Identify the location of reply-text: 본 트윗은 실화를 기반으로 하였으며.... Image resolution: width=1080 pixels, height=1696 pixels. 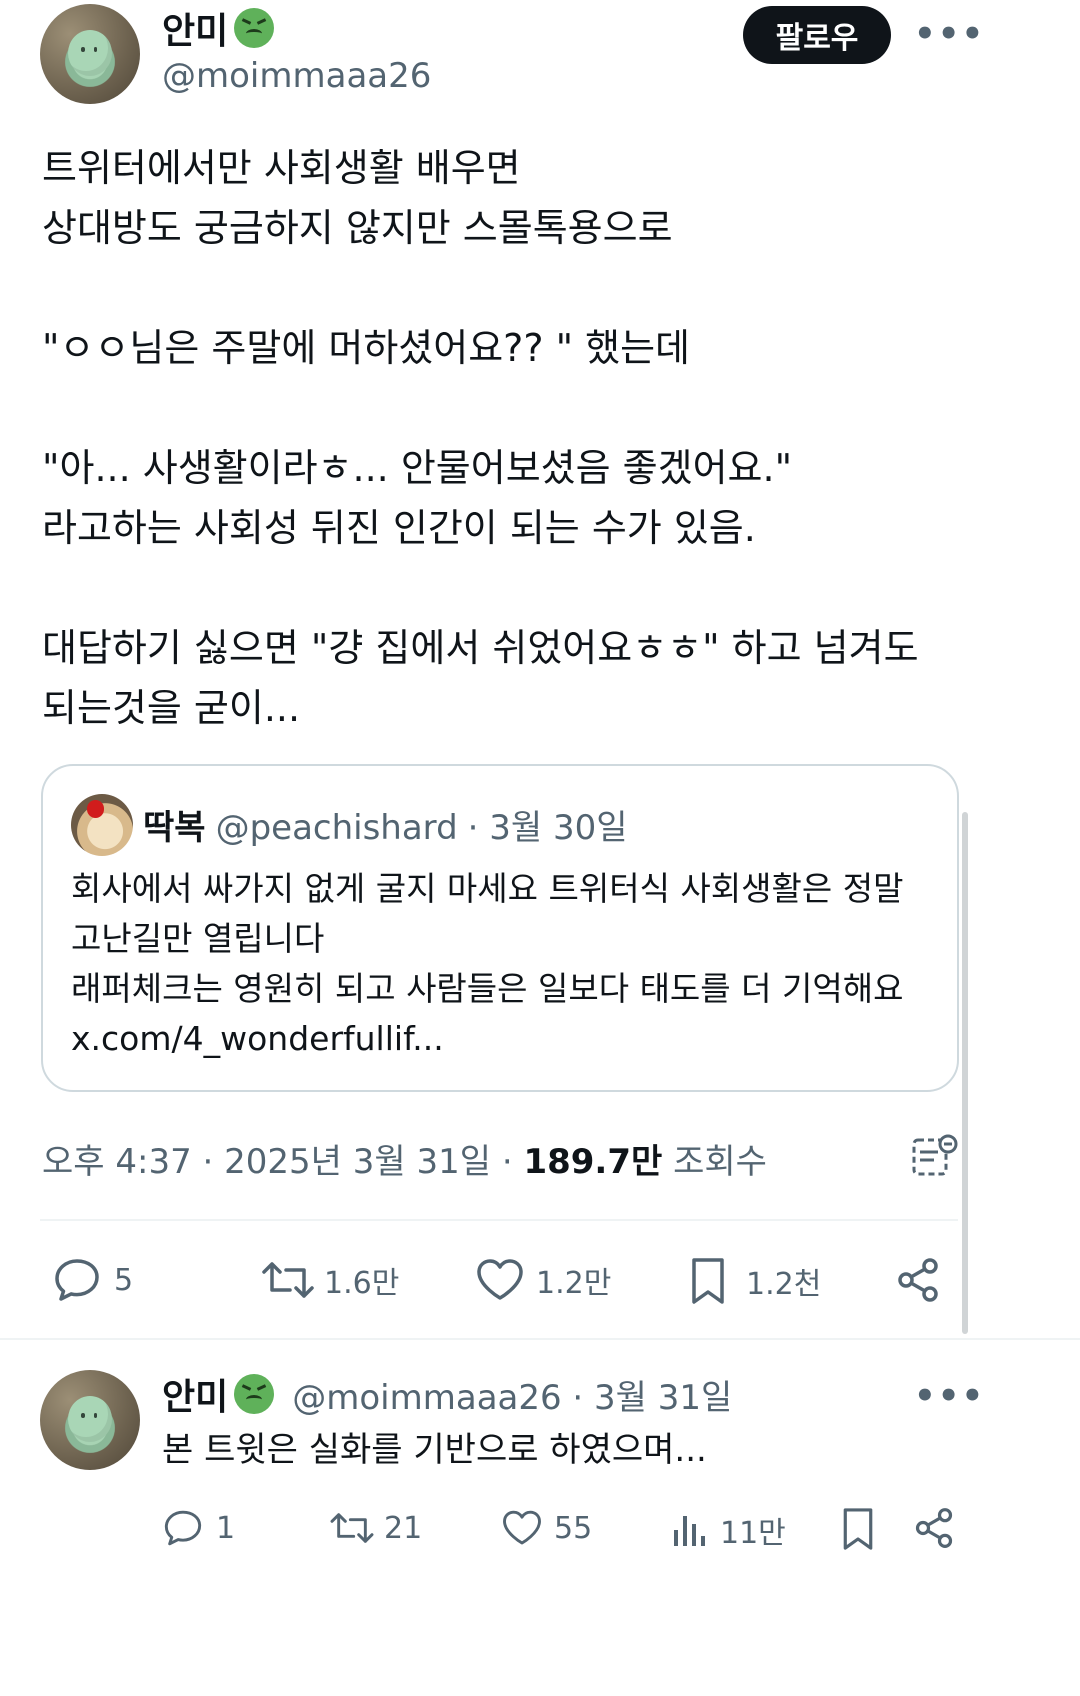
(434, 1450).